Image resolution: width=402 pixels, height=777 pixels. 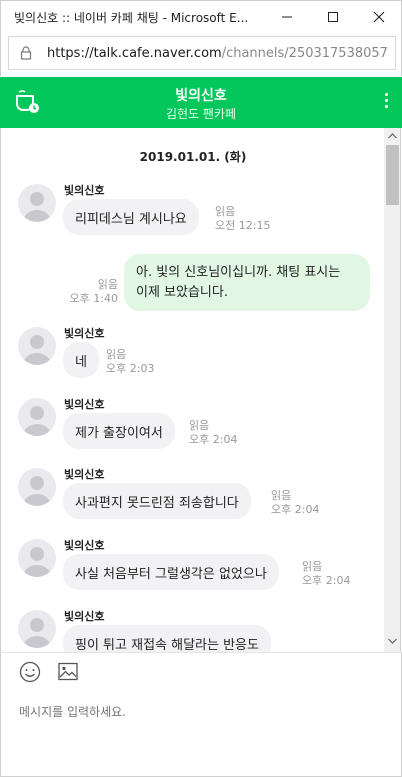 I want to click on my-message-line-1: 아. 빛의 신호님이십니까. 채팅 표시는, so click(x=238, y=272).